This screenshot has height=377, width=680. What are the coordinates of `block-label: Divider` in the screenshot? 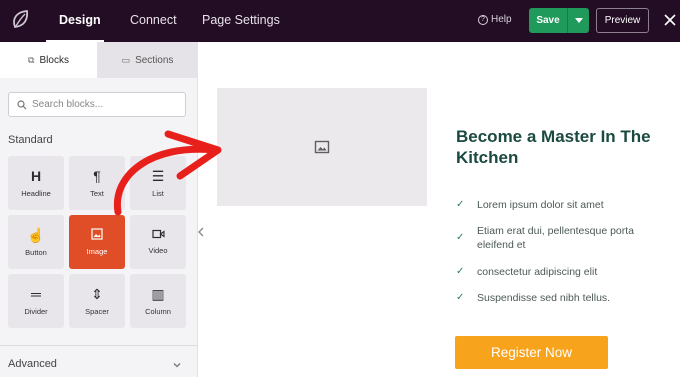 It's located at (36, 311).